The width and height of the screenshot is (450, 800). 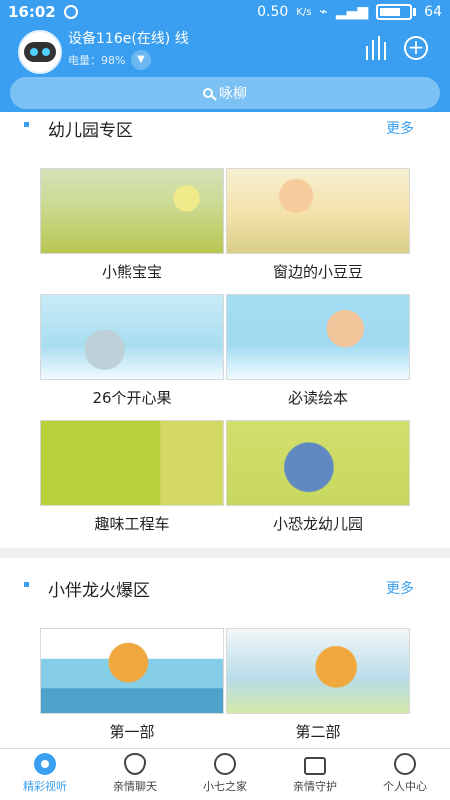 I want to click on search-bar: 咏柳, so click(x=225, y=93).